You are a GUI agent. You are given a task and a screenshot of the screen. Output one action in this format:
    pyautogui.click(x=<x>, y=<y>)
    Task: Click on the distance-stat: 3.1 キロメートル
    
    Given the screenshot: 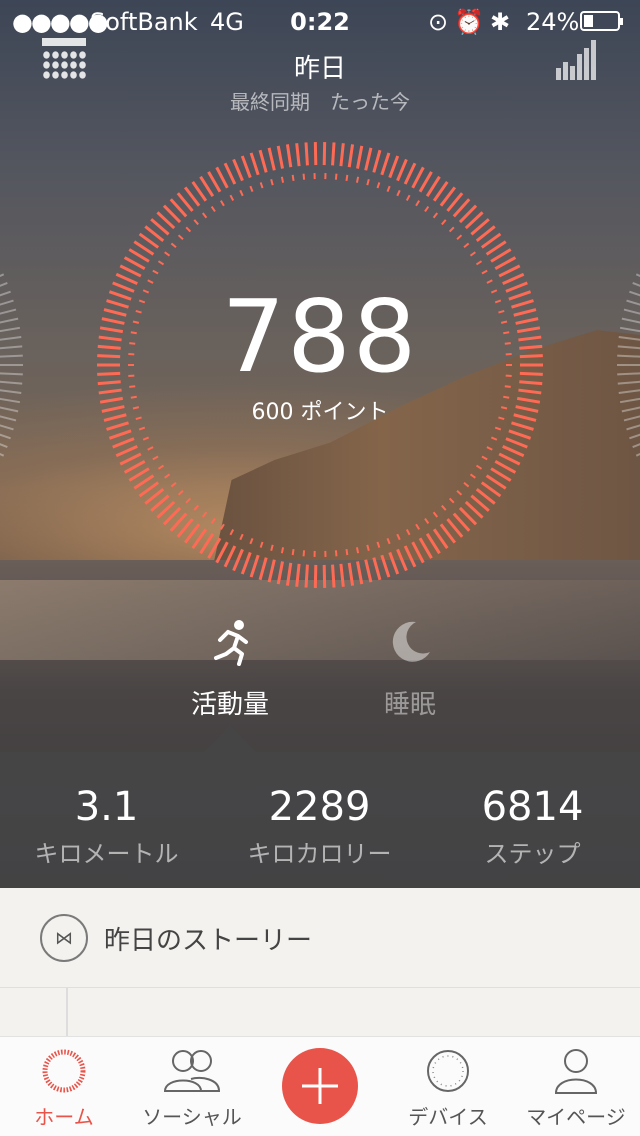 What is the action you would take?
    pyautogui.click(x=106, y=826)
    